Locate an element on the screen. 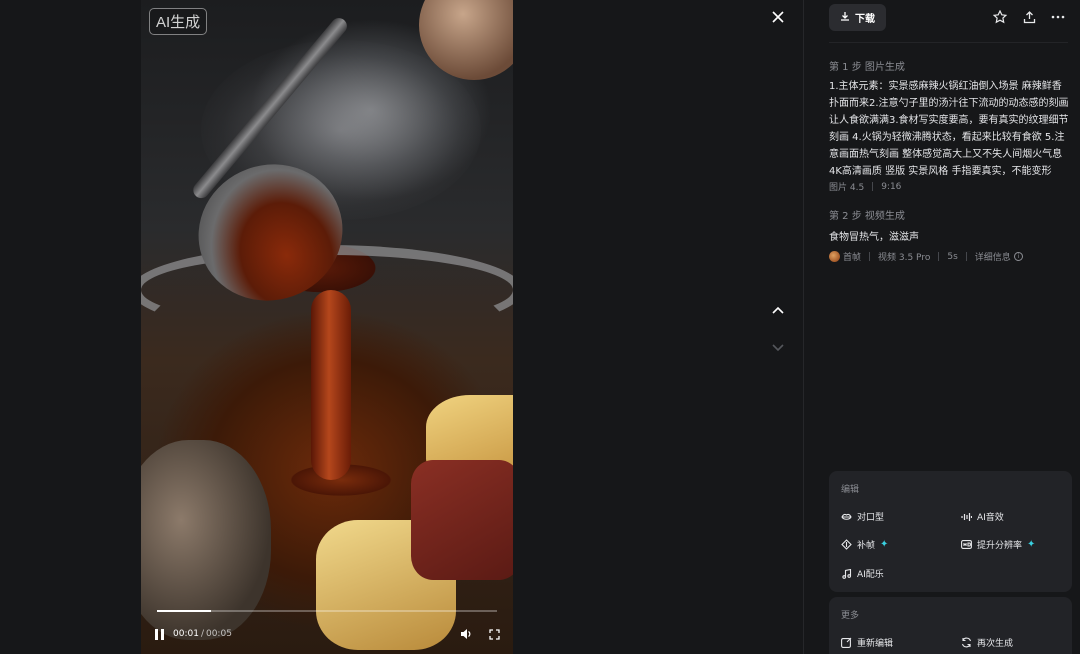 Image resolution: width=1080 pixels, height=654 pixels. step2-frame-label: 首帧 is located at coordinates (852, 258).